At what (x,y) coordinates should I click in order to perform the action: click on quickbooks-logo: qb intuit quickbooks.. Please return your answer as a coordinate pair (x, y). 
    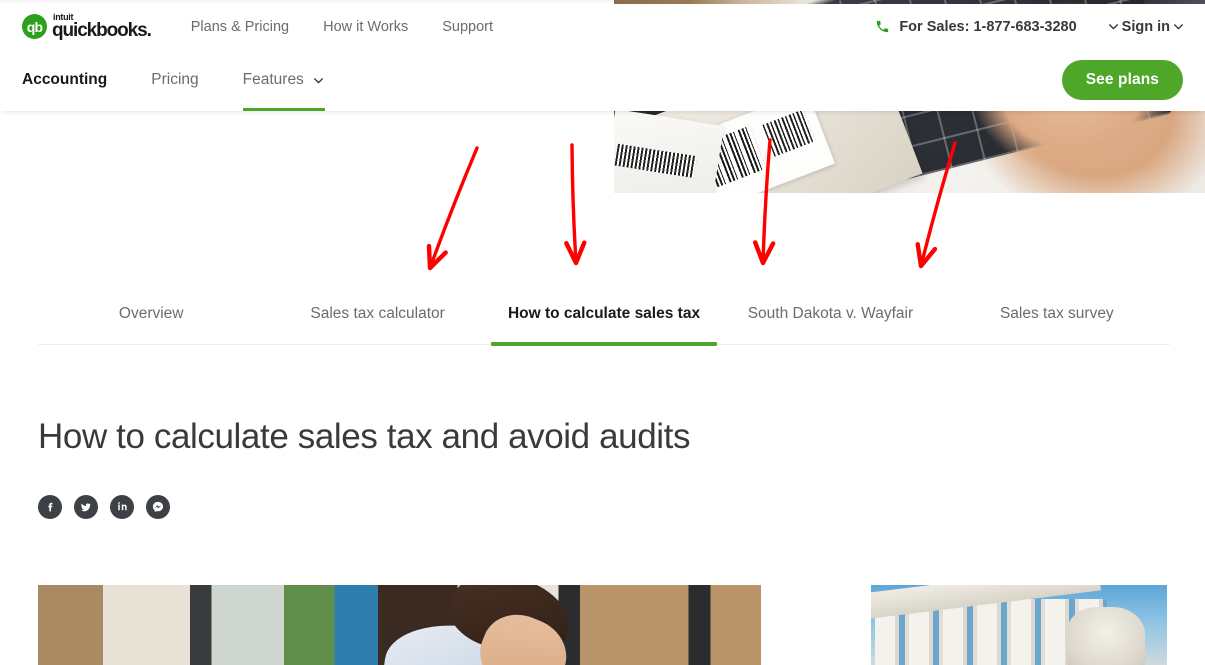
    Looking at the image, I should click on (87, 27).